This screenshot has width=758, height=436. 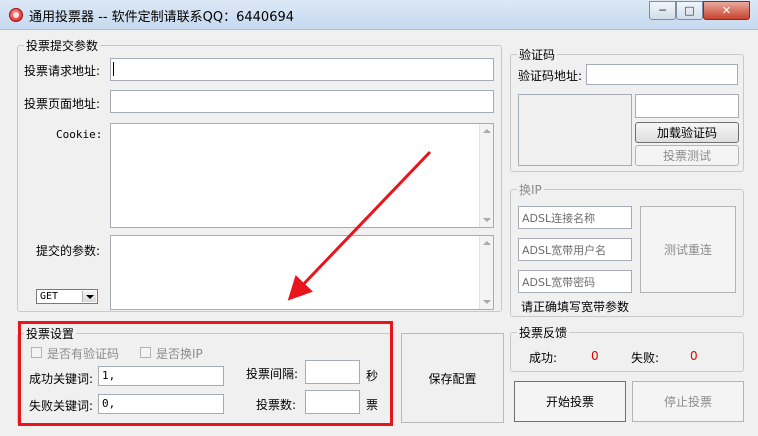 I want to click on params-textarea, so click(x=302, y=272).